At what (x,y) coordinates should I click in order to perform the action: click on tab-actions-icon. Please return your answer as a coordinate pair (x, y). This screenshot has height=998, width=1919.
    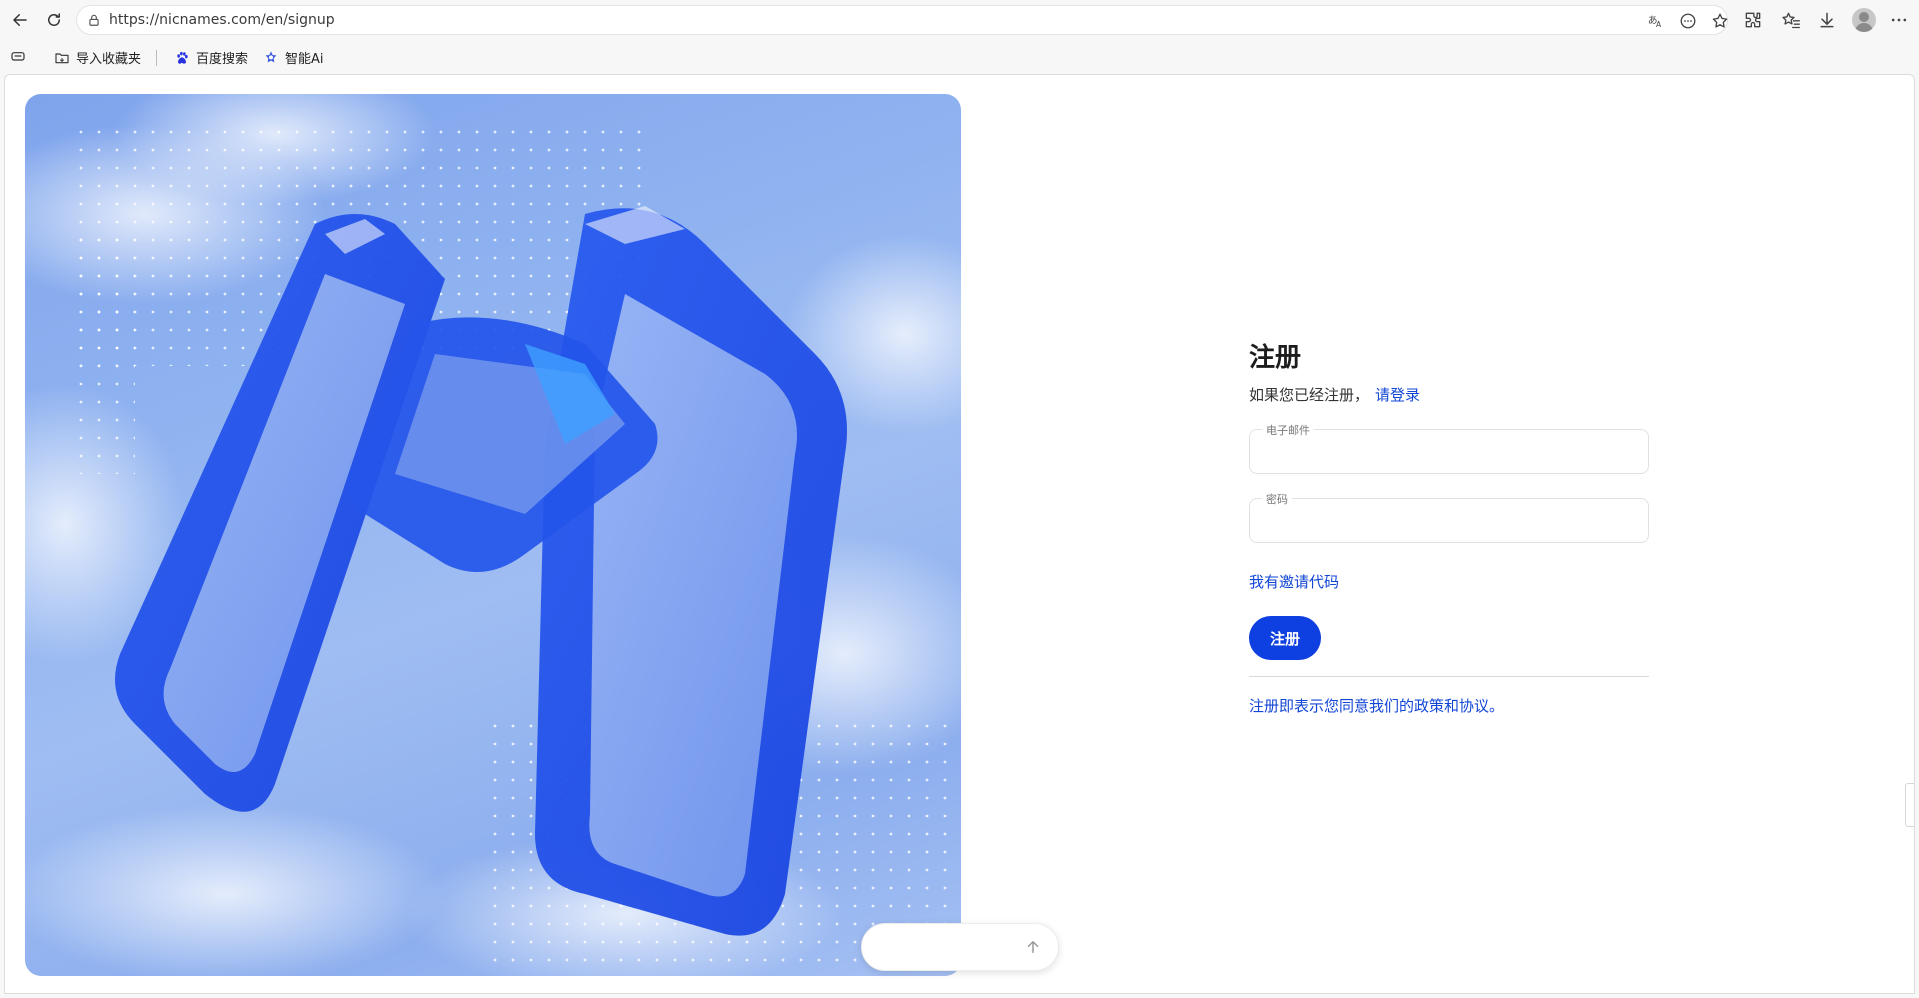
    Looking at the image, I should click on (18, 56).